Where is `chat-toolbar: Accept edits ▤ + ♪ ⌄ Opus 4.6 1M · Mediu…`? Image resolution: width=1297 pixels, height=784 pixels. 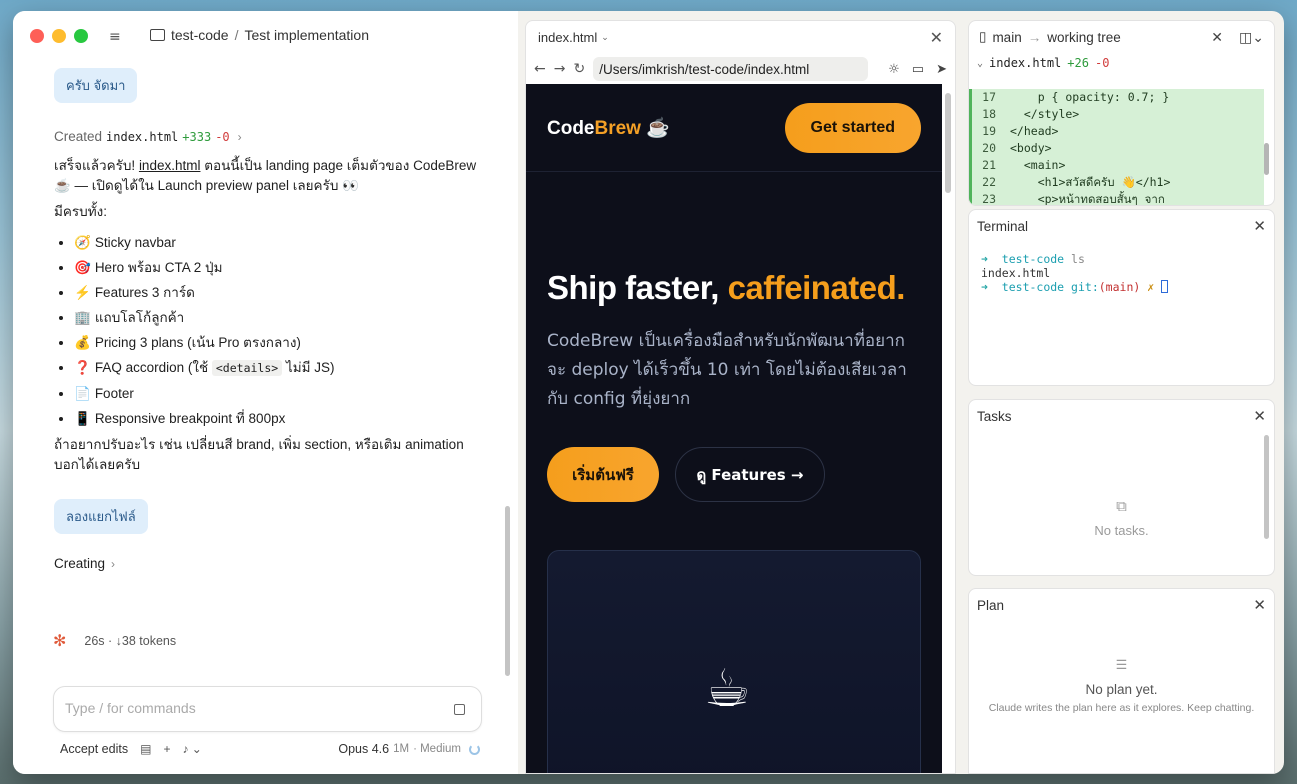
chat-toolbar: Accept edits ▤ + ♪ ⌄ Opus 4.6 1M · Mediu… is located at coordinates (270, 749).